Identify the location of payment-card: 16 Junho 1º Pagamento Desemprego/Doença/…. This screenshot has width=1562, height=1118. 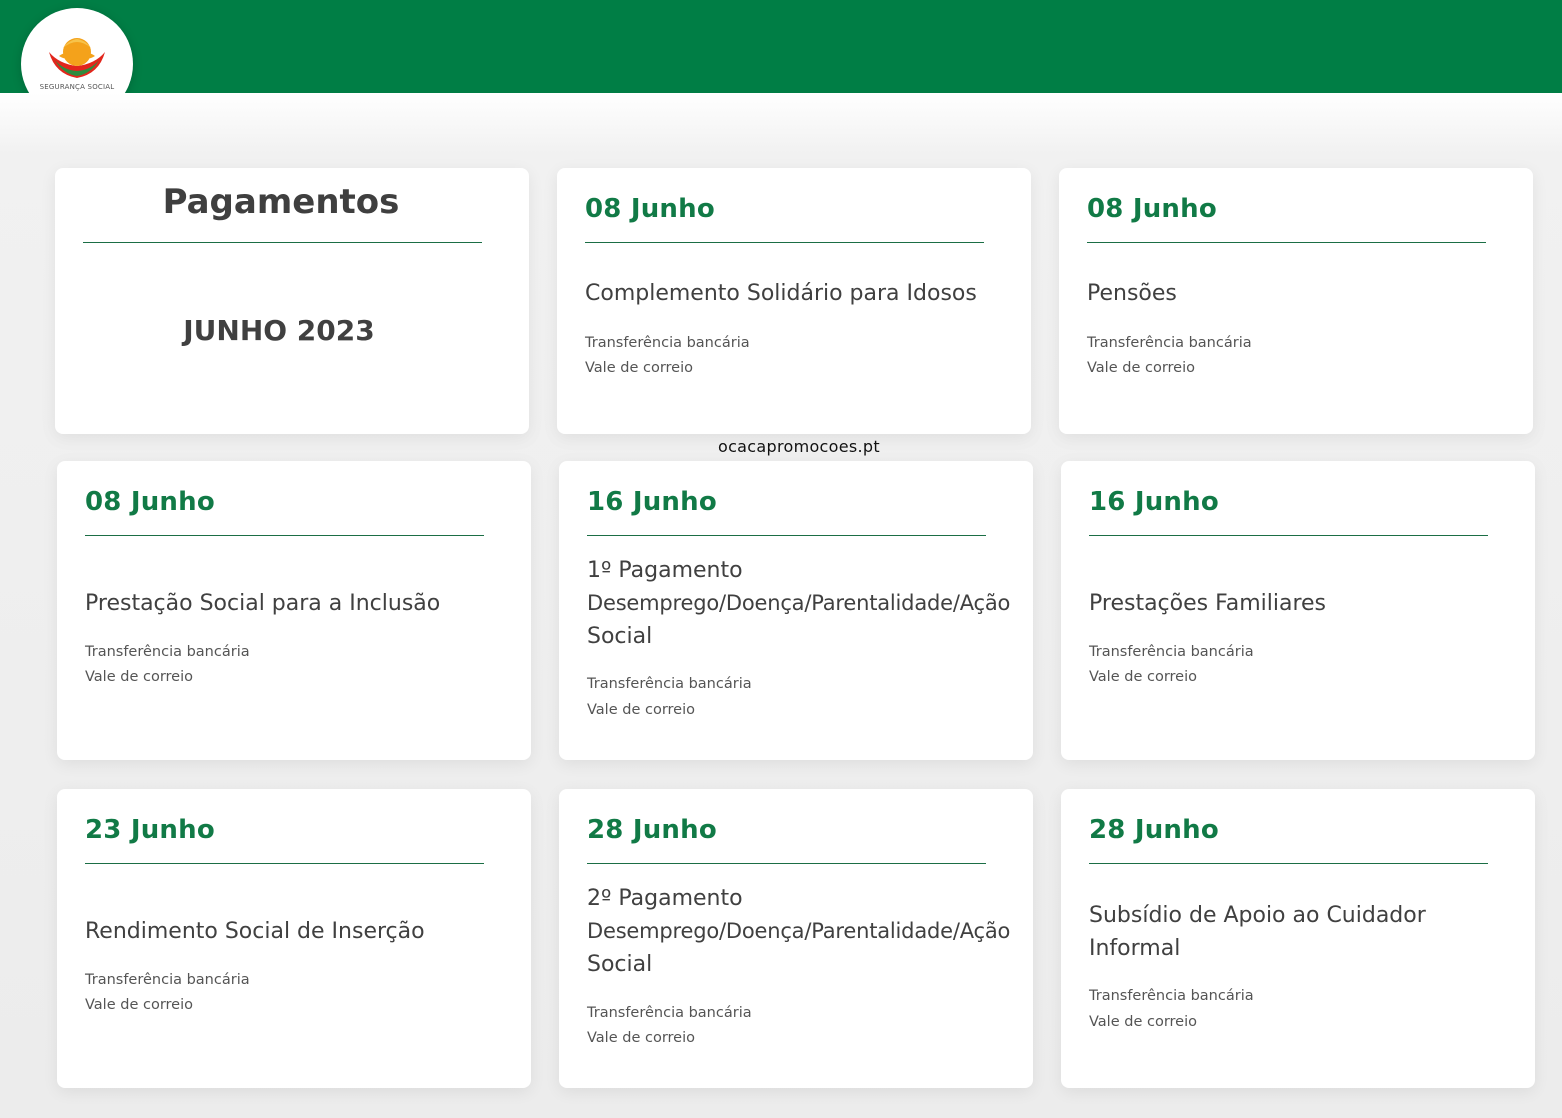
(796, 610).